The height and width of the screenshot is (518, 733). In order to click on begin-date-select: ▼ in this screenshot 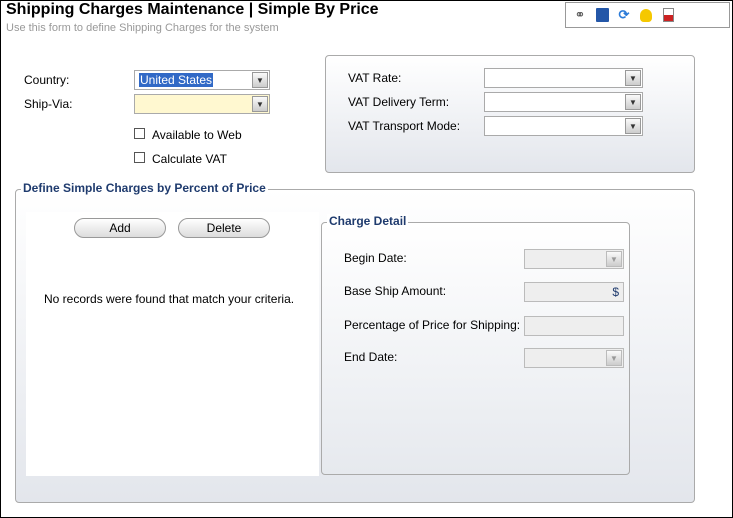, I will do `click(574, 259)`.